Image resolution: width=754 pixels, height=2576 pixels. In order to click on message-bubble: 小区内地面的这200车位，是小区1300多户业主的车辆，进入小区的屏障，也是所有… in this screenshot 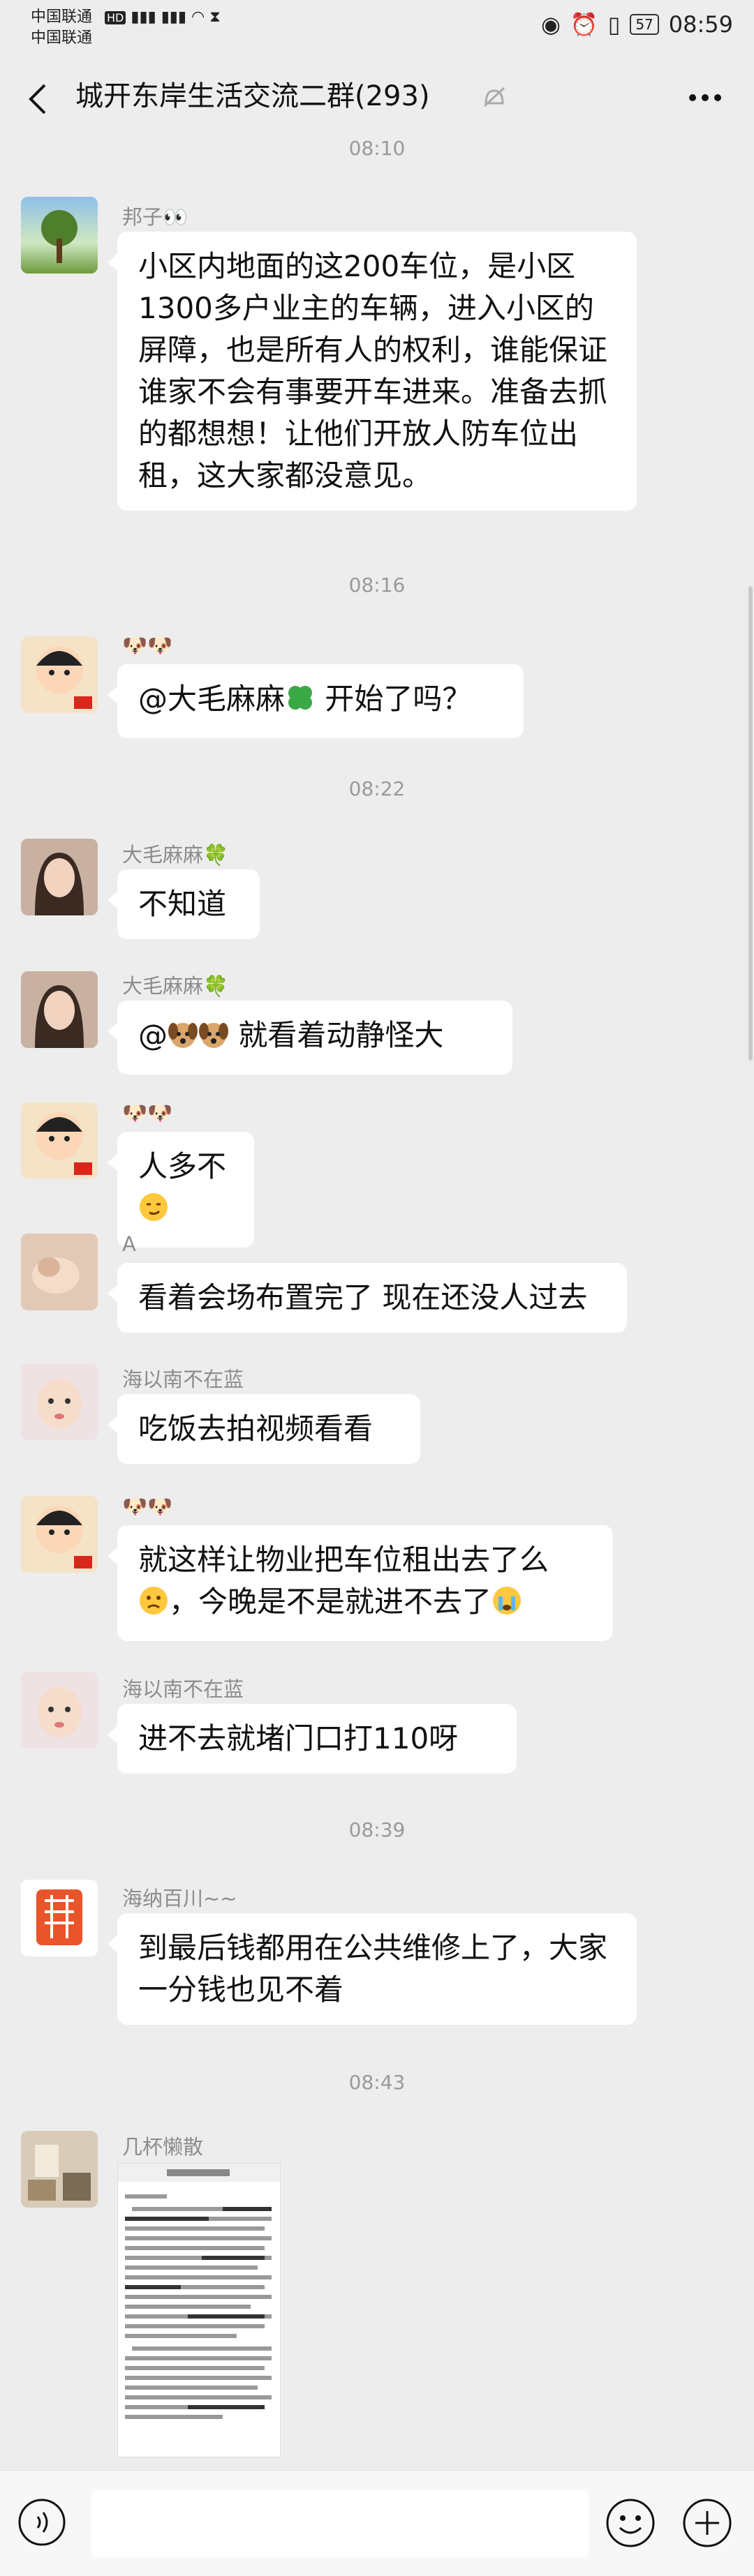, I will do `click(372, 371)`.